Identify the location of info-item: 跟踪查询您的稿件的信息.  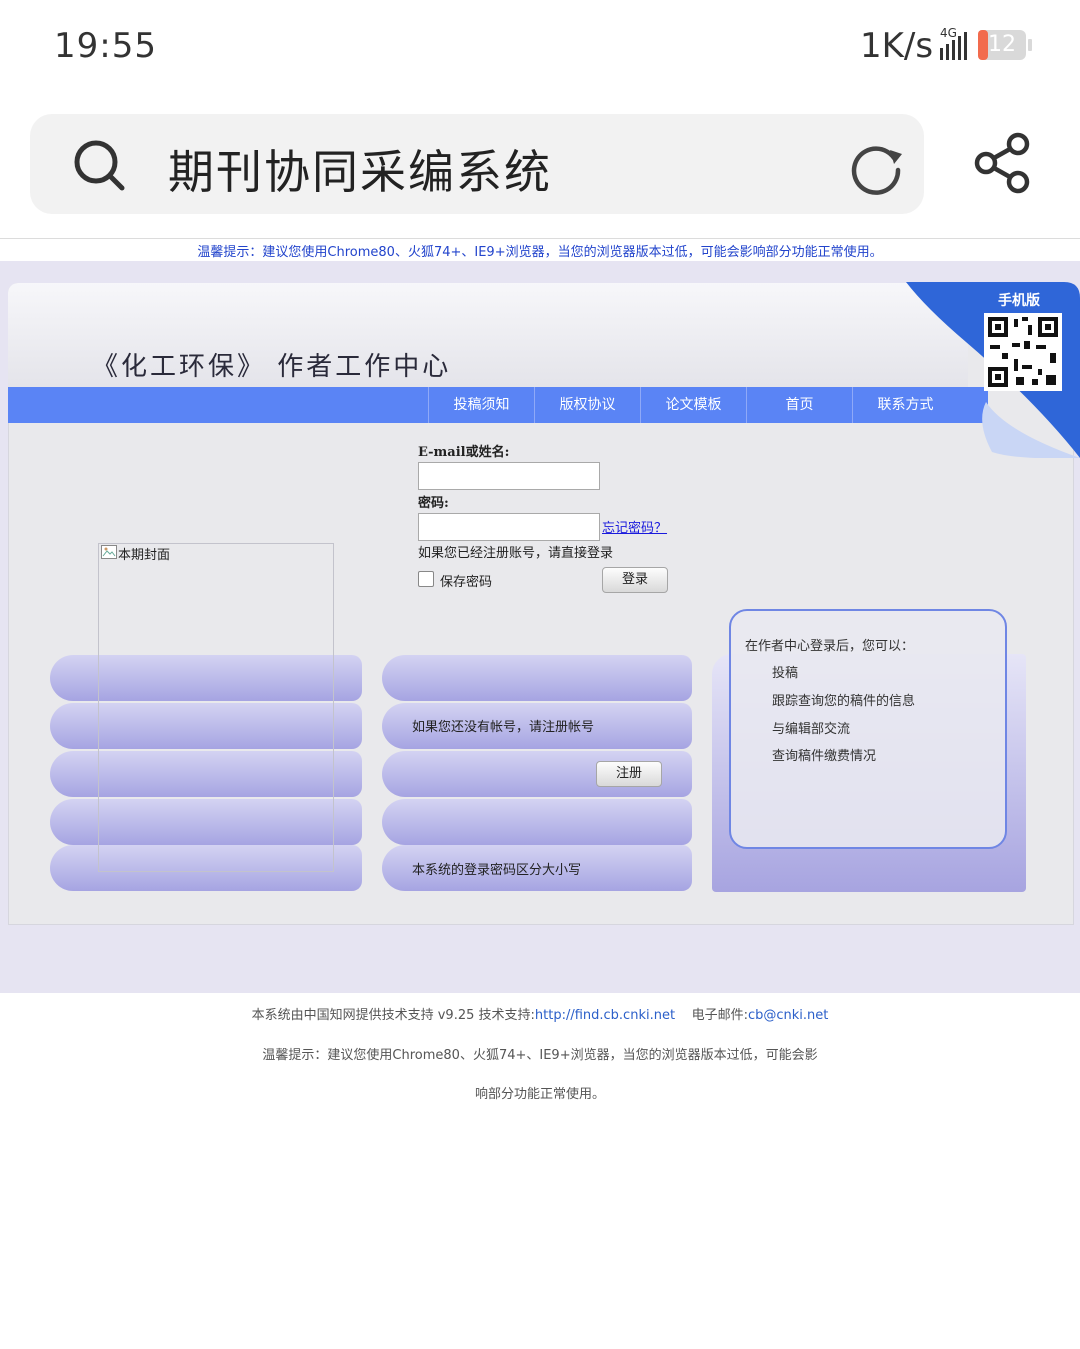
(844, 701).